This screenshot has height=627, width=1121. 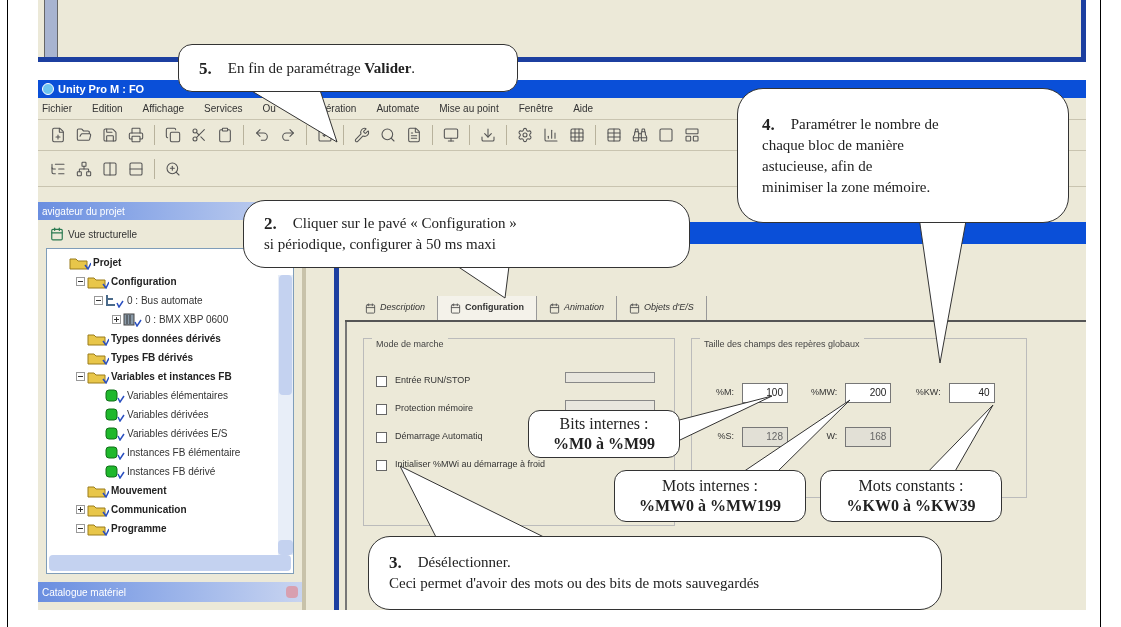 What do you see at coordinates (831, 437) in the screenshot?
I see `field-label: W:` at bounding box center [831, 437].